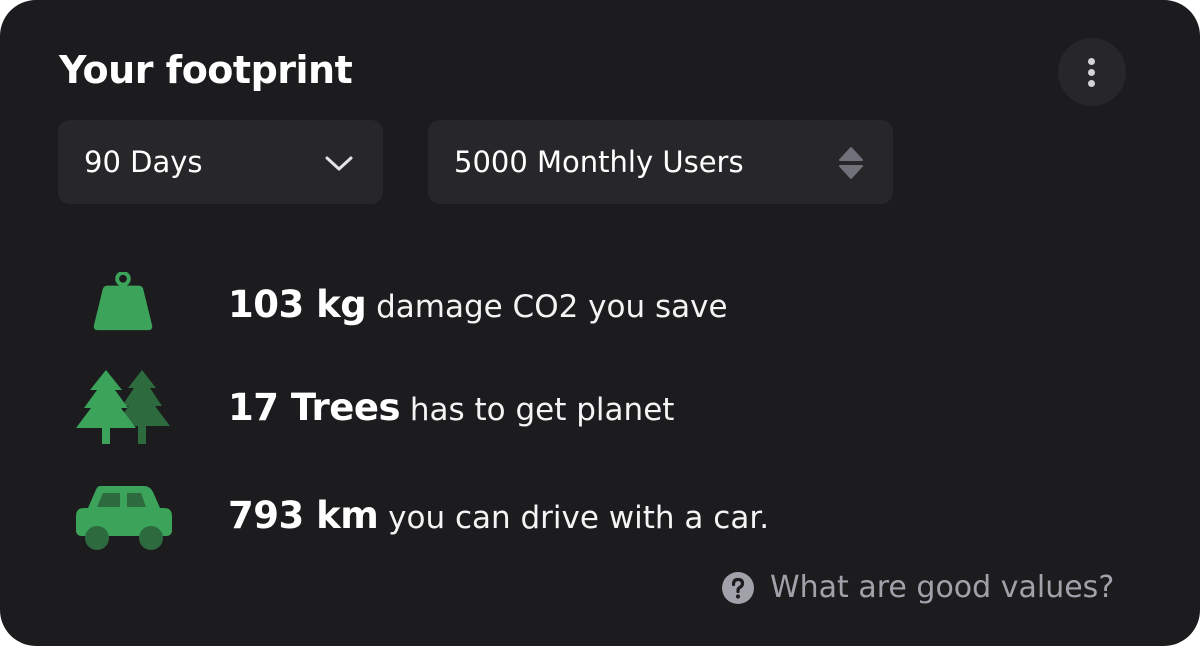 Image resolution: width=1200 pixels, height=646 pixels. What do you see at coordinates (851, 163) in the screenshot?
I see `sort-updown-icon` at bounding box center [851, 163].